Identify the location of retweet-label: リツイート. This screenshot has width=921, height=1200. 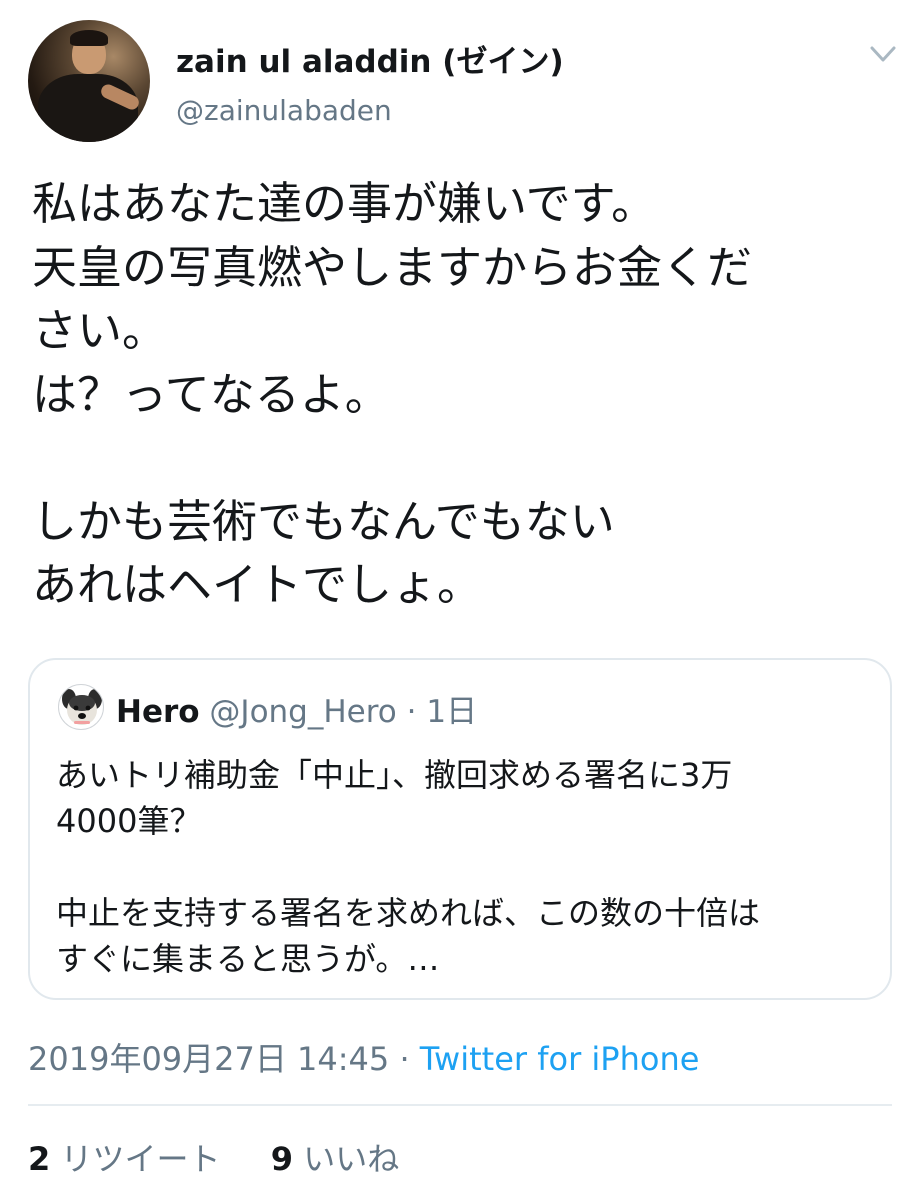
(140, 1159).